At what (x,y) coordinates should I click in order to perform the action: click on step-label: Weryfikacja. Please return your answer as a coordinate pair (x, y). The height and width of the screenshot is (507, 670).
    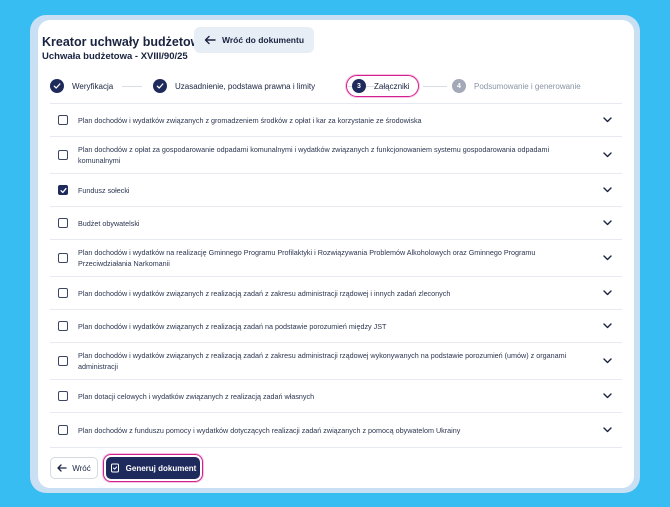
    Looking at the image, I should click on (93, 86).